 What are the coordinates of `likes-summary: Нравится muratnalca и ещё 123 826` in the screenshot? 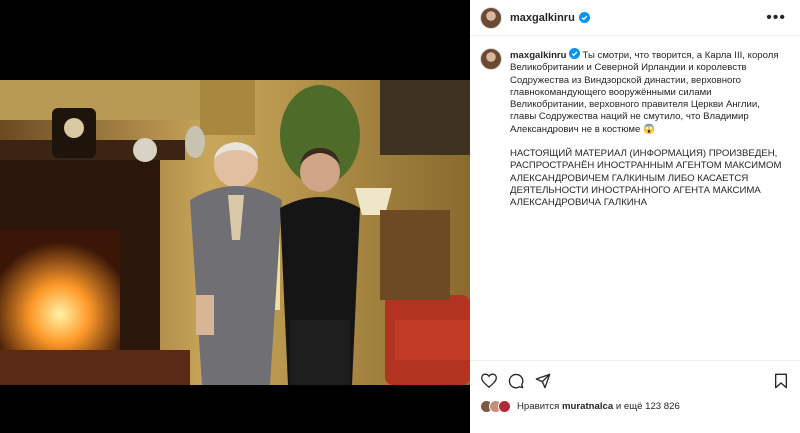 It's located at (635, 406).